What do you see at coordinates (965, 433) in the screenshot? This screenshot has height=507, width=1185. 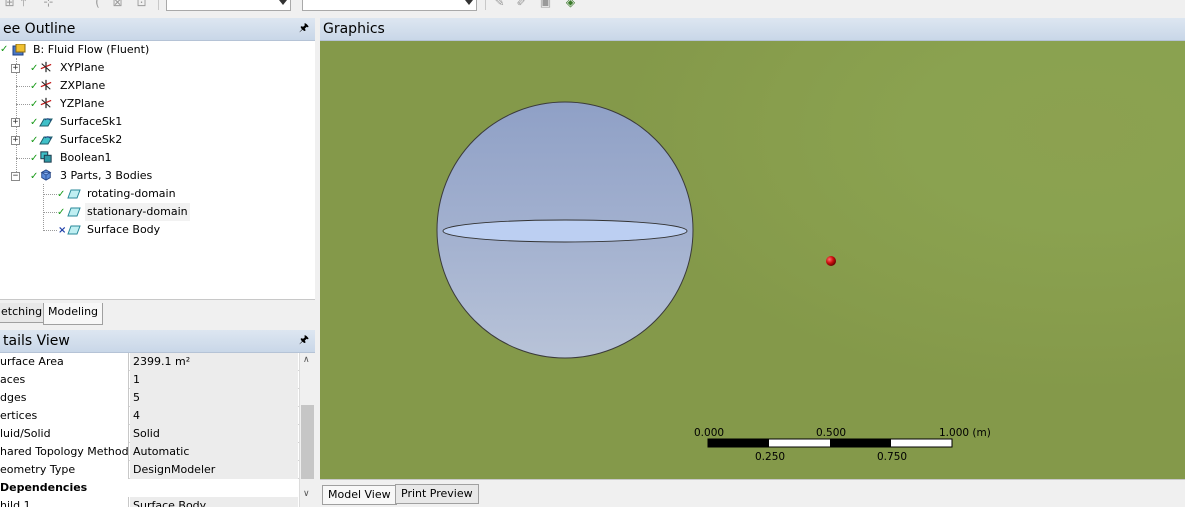 I see `scale-label: 1.000 (m)` at bounding box center [965, 433].